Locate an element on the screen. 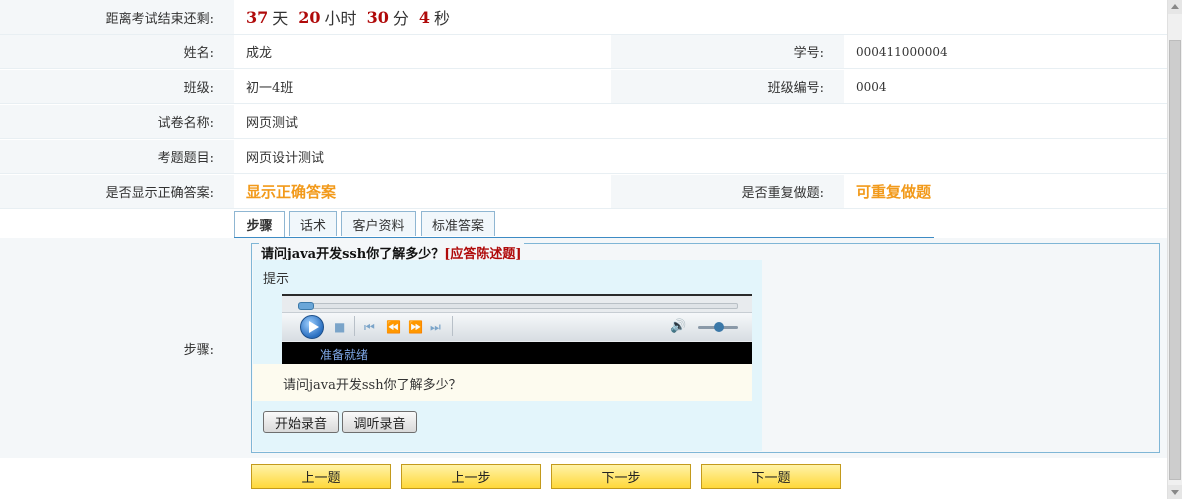 The image size is (1182, 499). next-track-icon: ⏭ is located at coordinates (435, 327).